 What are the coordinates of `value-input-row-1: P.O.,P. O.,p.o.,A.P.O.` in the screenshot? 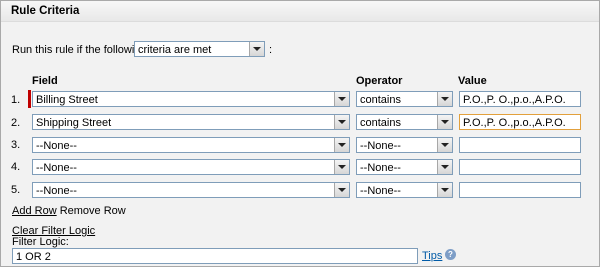 It's located at (520, 99).